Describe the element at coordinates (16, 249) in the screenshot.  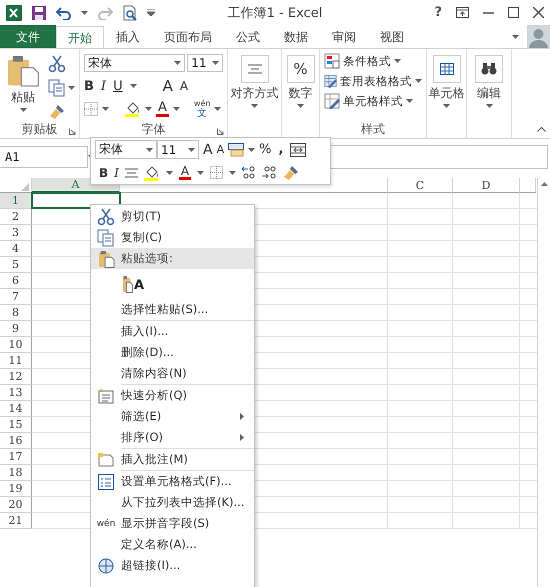
I see `row-header: 4` at that location.